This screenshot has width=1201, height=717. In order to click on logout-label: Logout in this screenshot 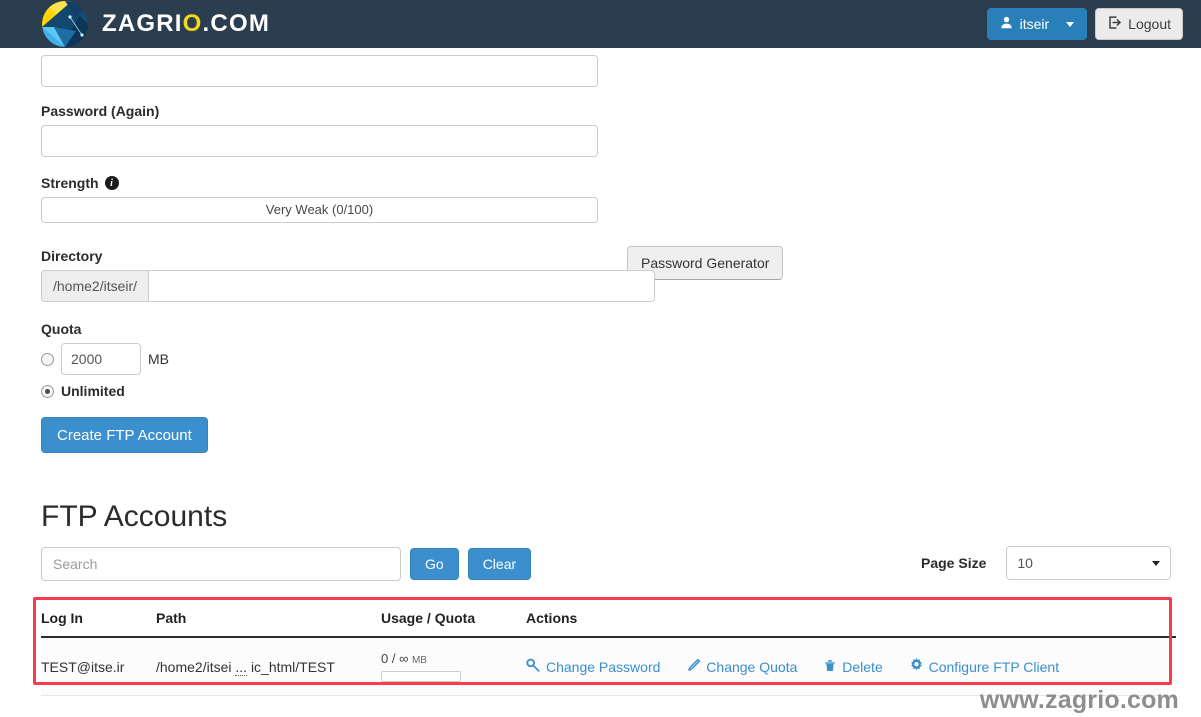, I will do `click(1149, 24)`.